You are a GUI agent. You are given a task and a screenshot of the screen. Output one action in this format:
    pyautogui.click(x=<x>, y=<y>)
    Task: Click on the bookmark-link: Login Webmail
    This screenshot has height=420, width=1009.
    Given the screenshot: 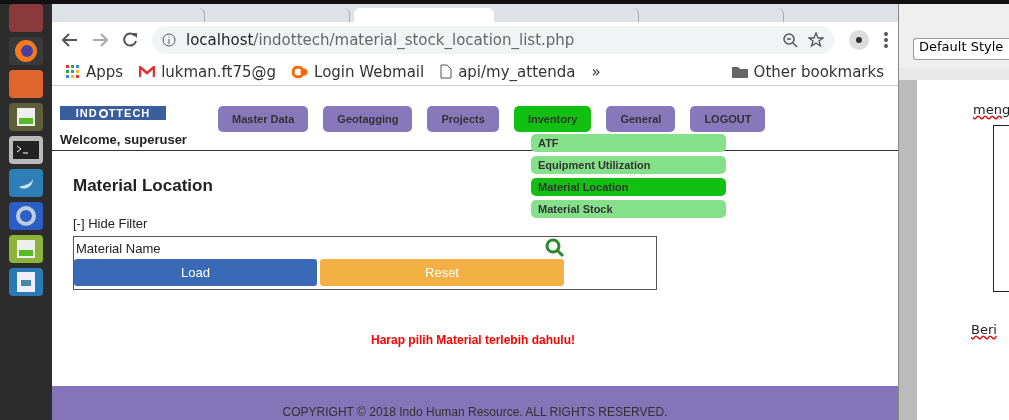 What is the action you would take?
    pyautogui.click(x=358, y=71)
    